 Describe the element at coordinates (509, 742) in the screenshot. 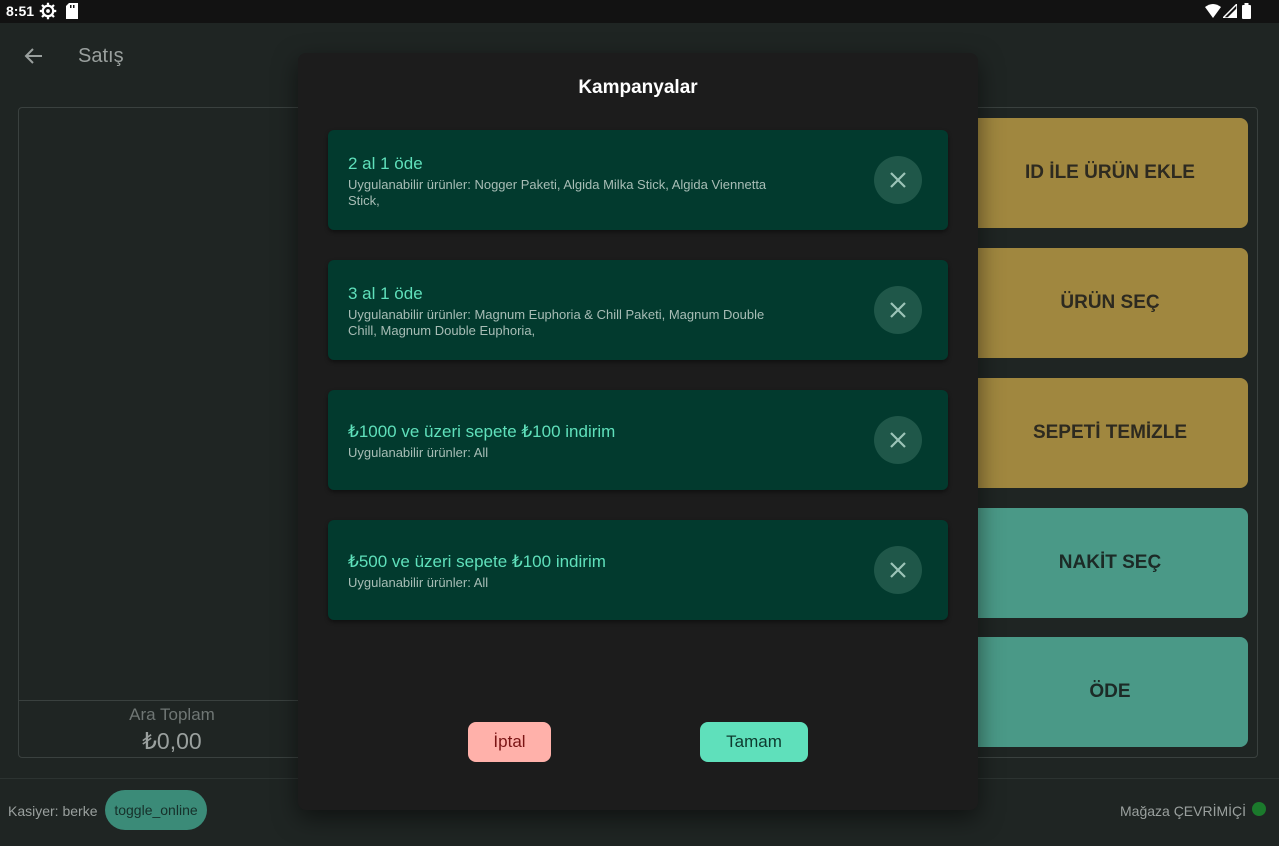

I see `cancel-button: İptal` at that location.